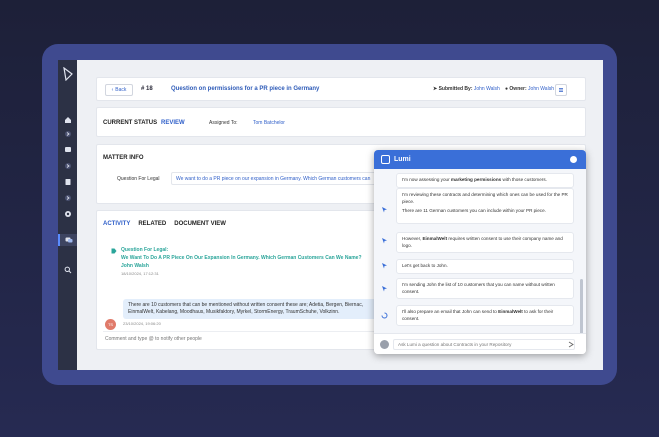  Describe the element at coordinates (110, 324) in the screenshot. I see `avatar: TS` at that location.